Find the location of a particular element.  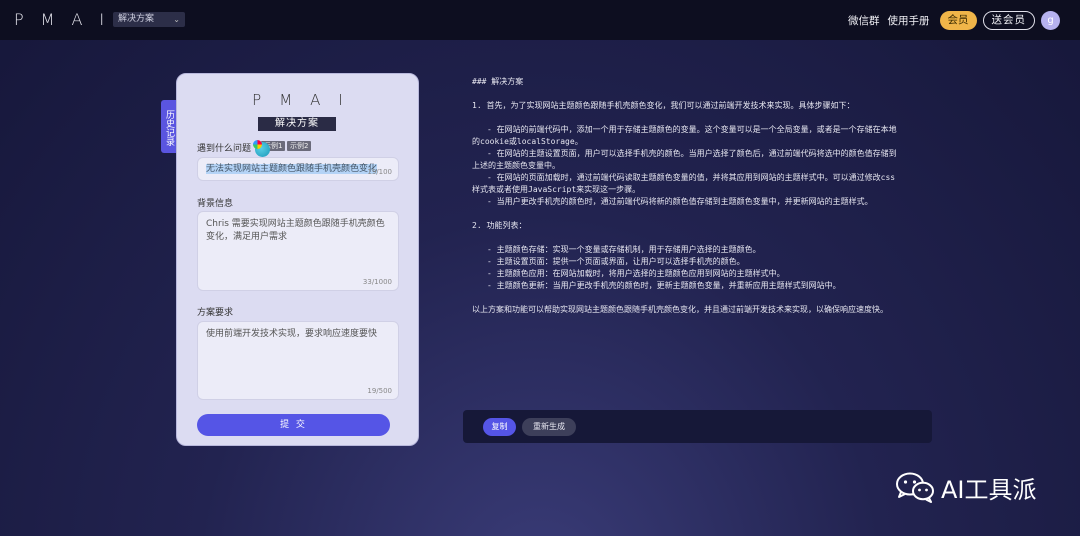

example-2-chip: 示例2 is located at coordinates (299, 146).